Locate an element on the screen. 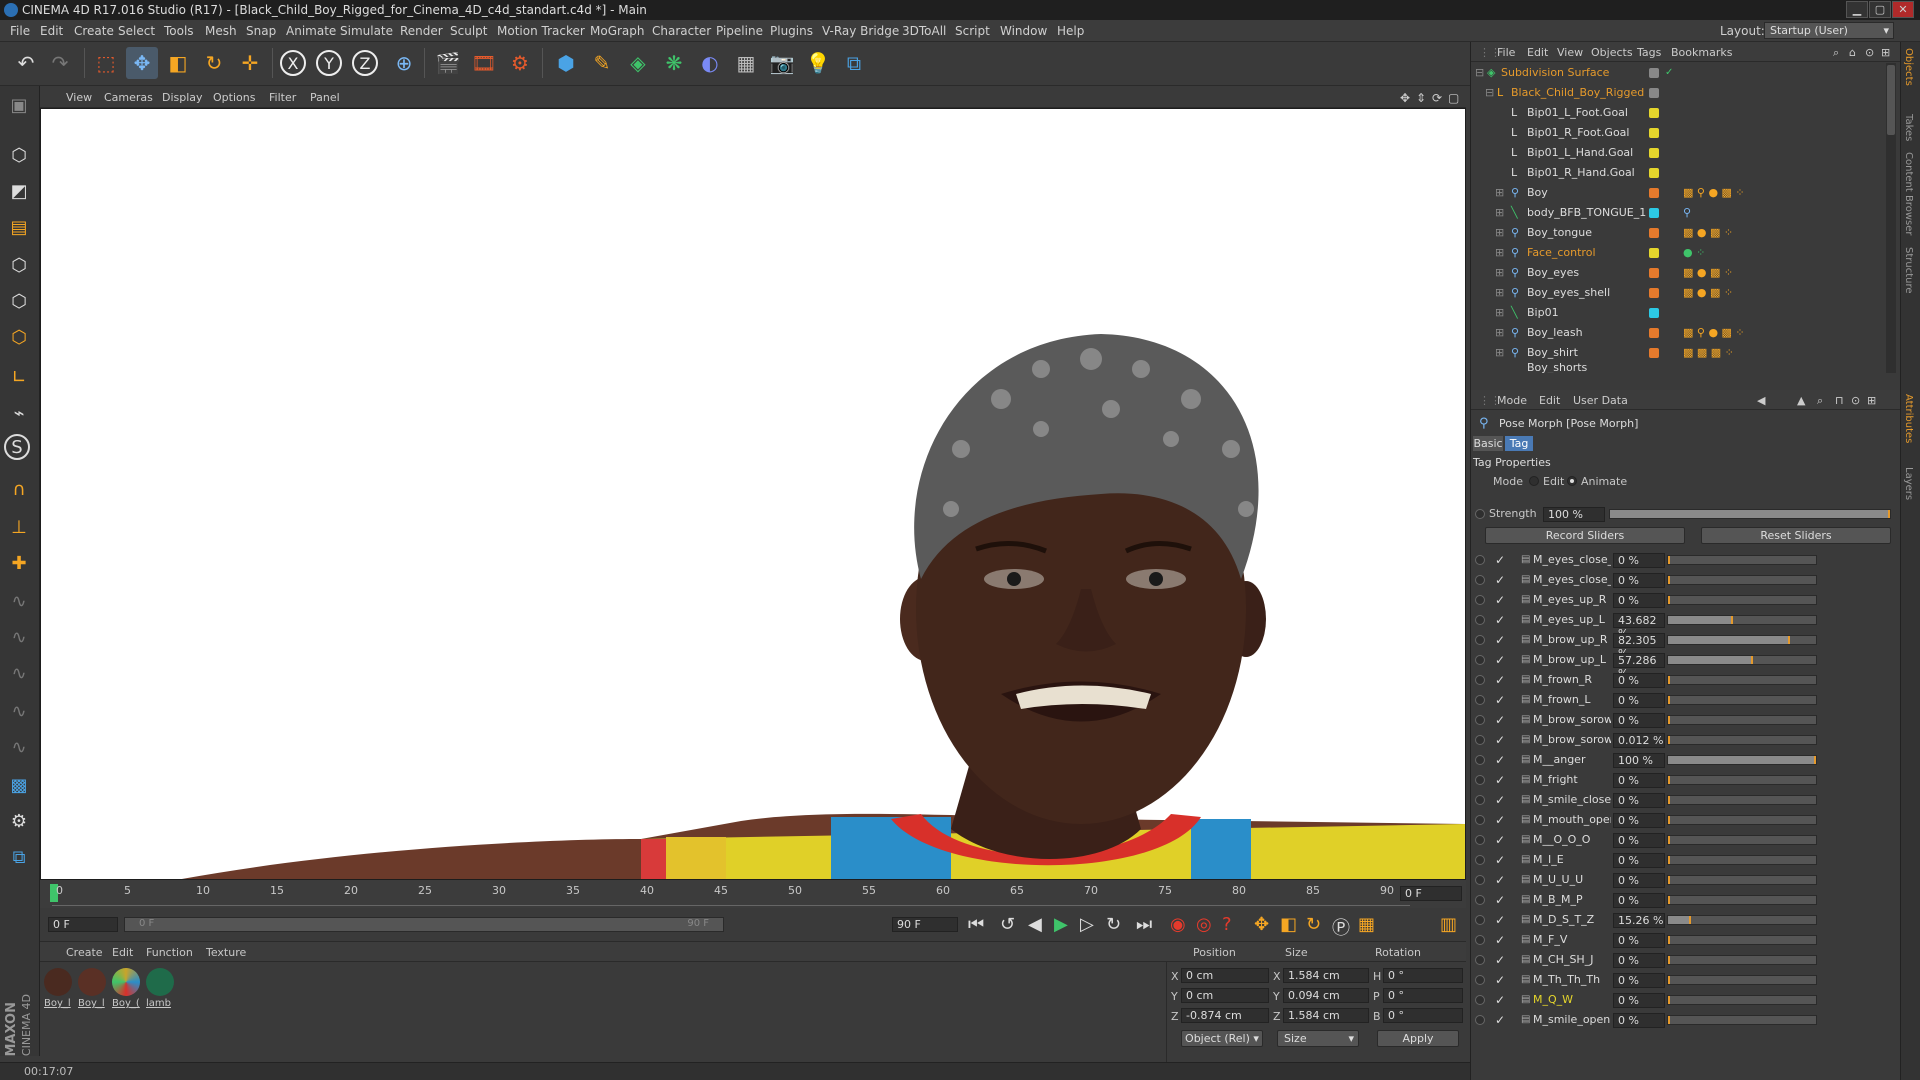  object-name: Bip01_L_Foot.Goal is located at coordinates (1577, 113).